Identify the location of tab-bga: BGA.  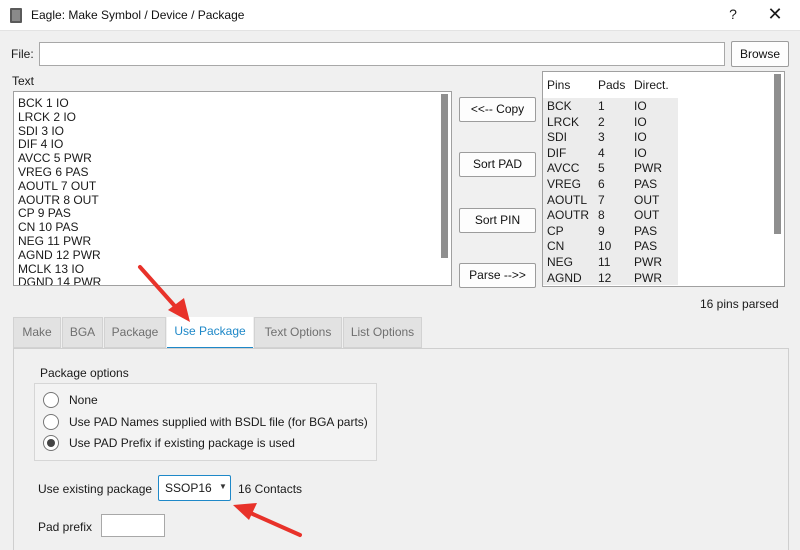
(82, 332).